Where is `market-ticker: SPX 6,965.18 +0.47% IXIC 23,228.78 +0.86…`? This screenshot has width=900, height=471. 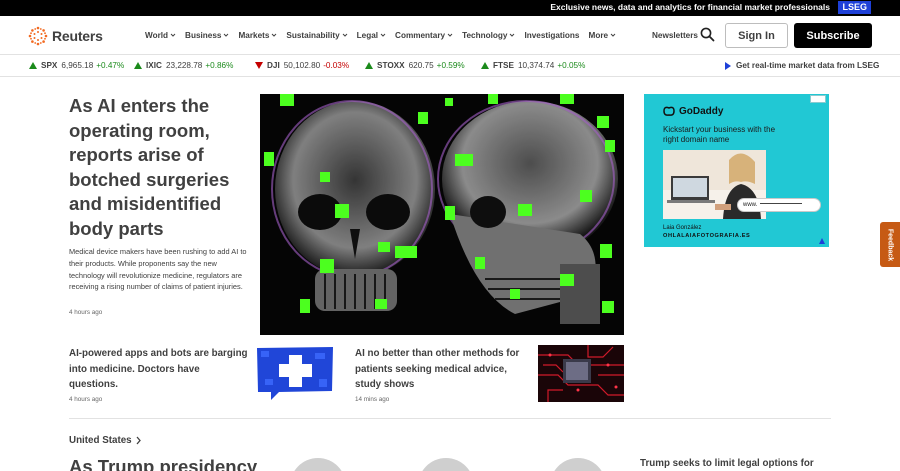
market-ticker: SPX 6,965.18 +0.47% IXIC 23,228.78 +0.86… is located at coordinates (450, 66).